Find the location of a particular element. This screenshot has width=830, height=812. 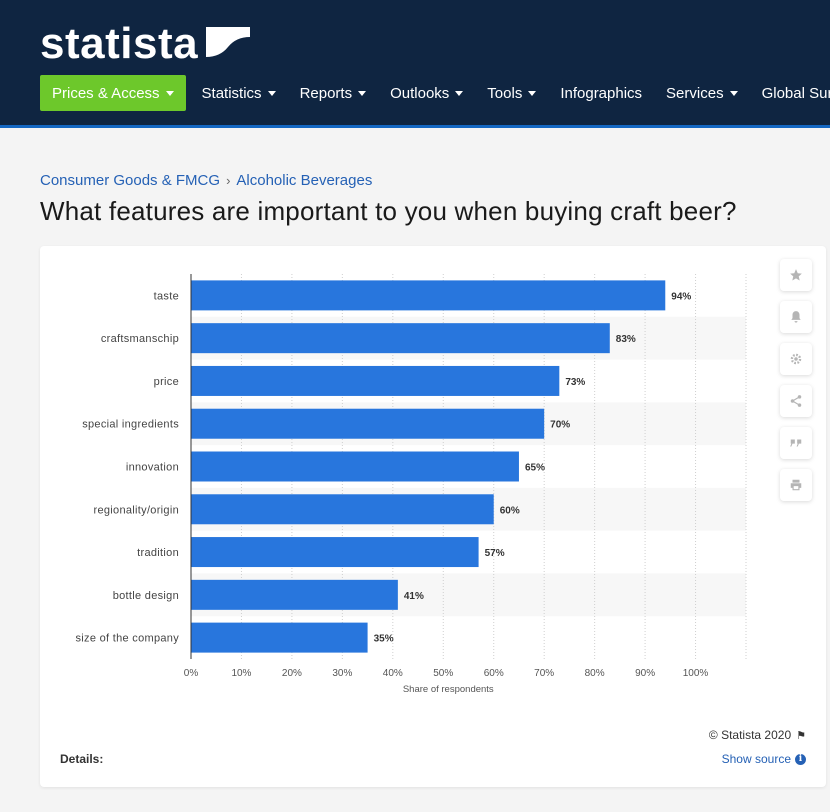

notification-button is located at coordinates (796, 317).